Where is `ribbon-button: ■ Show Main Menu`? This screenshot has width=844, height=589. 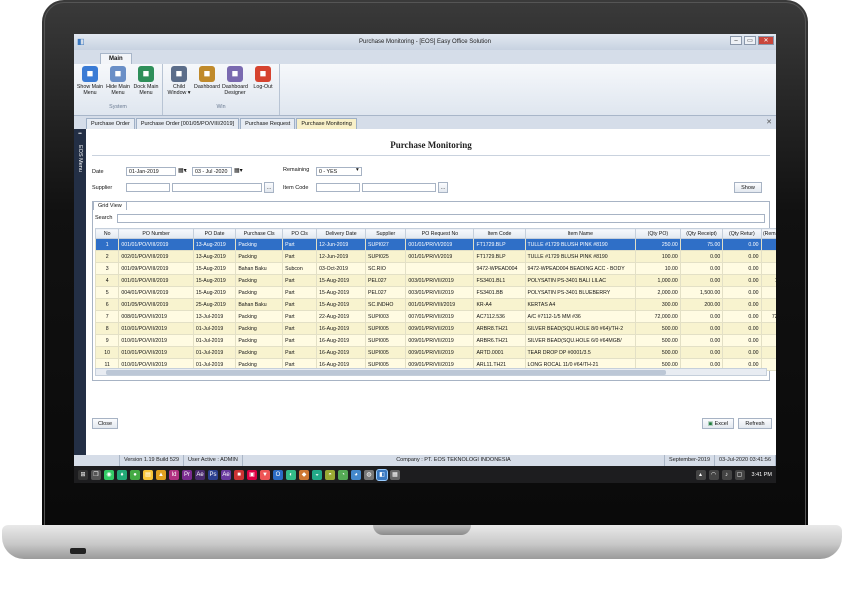 ribbon-button: ■ Show Main Menu is located at coordinates (90, 84).